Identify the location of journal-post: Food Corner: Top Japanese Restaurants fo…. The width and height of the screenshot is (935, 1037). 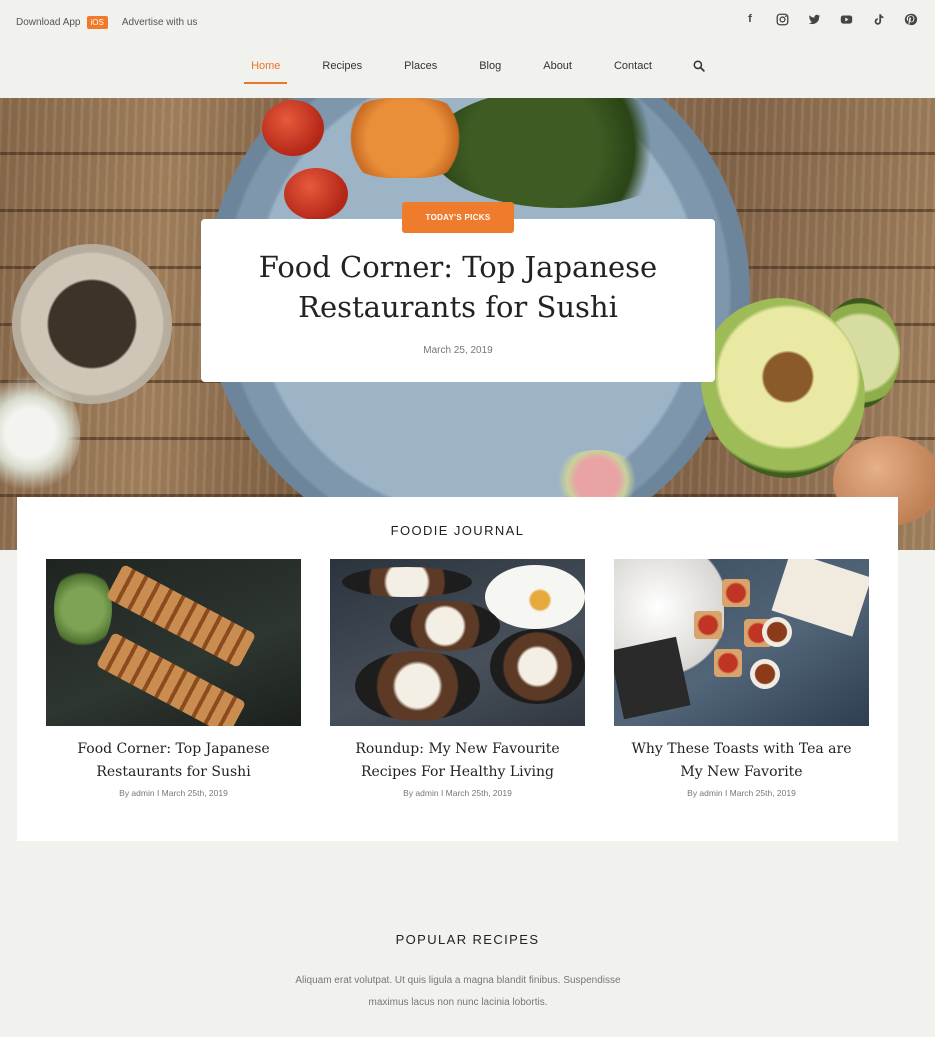
(173, 678).